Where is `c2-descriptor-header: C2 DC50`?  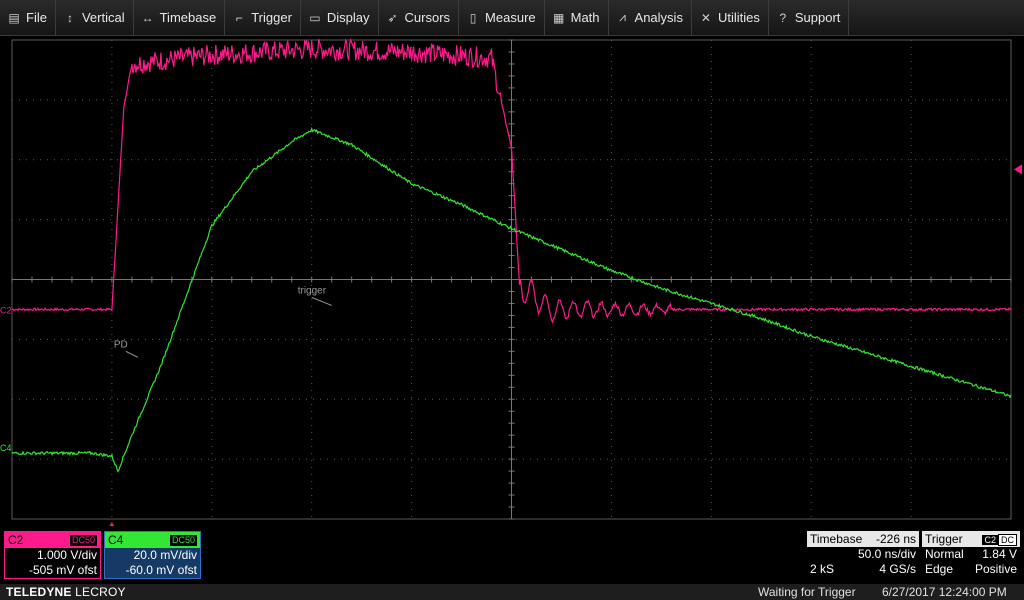
c2-descriptor-header: C2 DC50 is located at coordinates (52, 540).